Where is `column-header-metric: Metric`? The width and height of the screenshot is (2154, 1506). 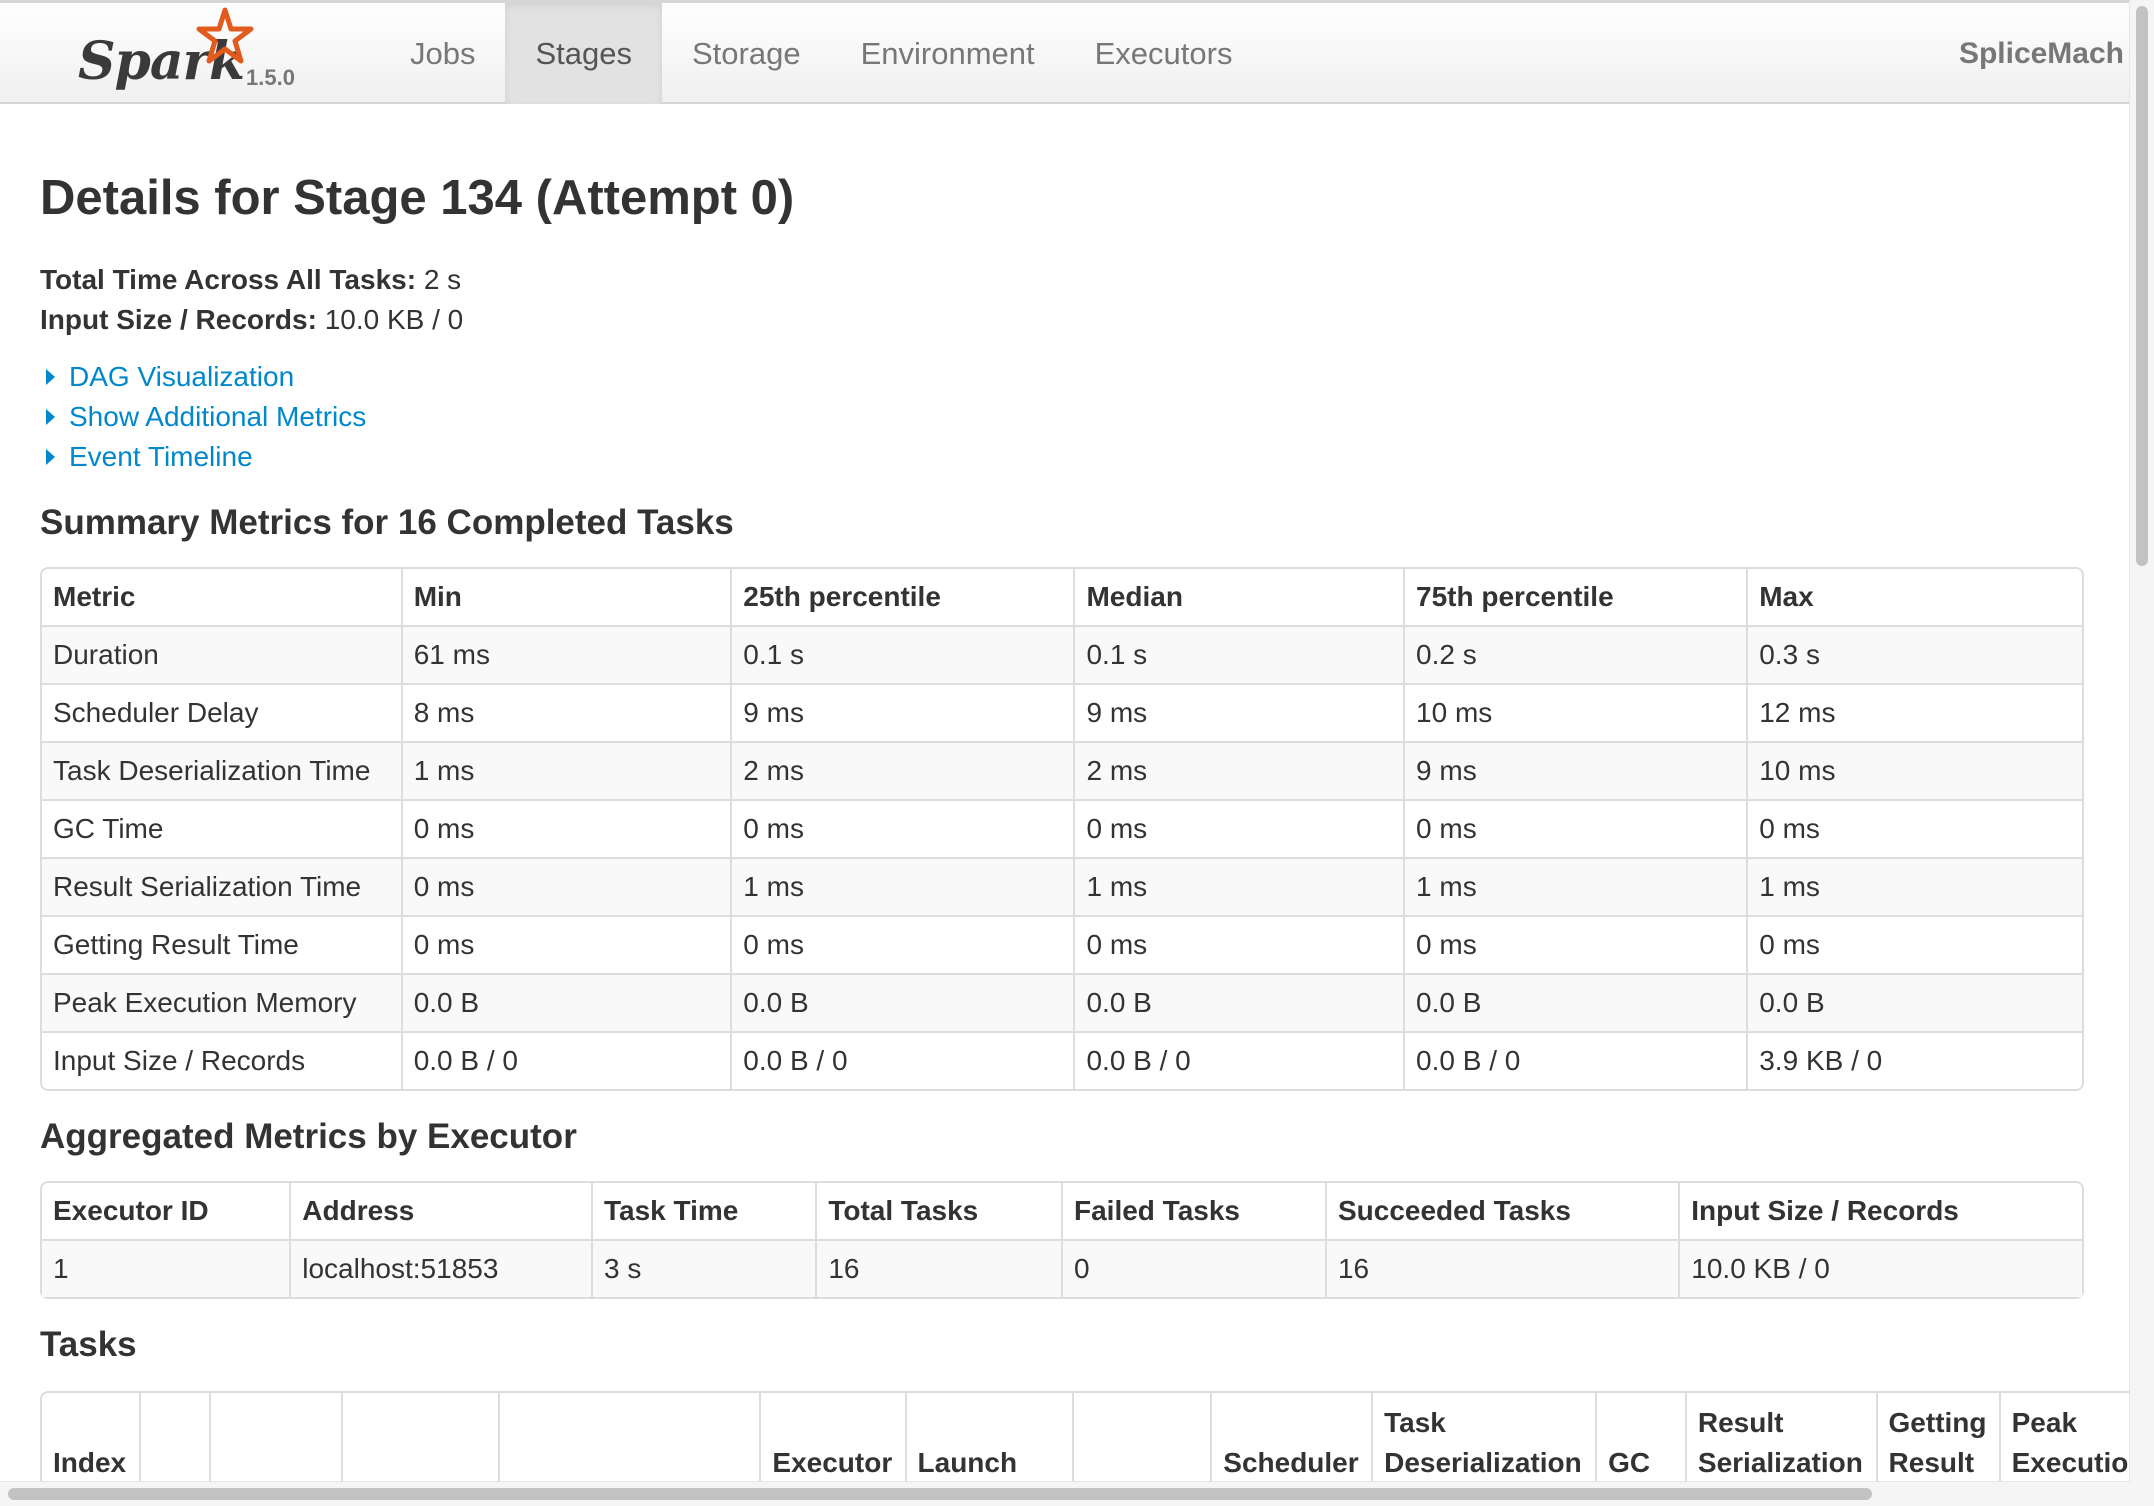 column-header-metric: Metric is located at coordinates (221, 597).